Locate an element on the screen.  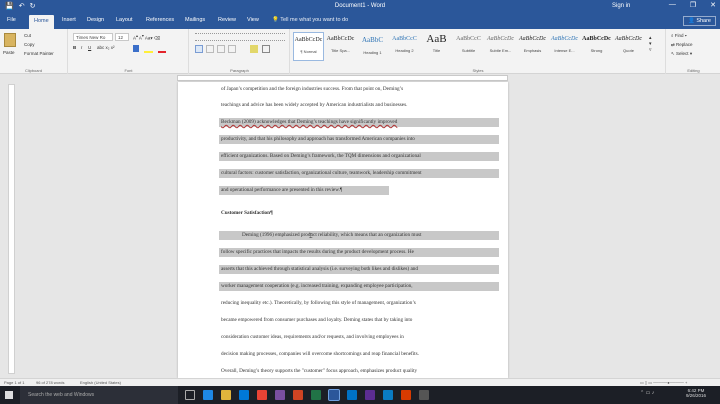
bold-button: B is located at coordinates (74, 47).